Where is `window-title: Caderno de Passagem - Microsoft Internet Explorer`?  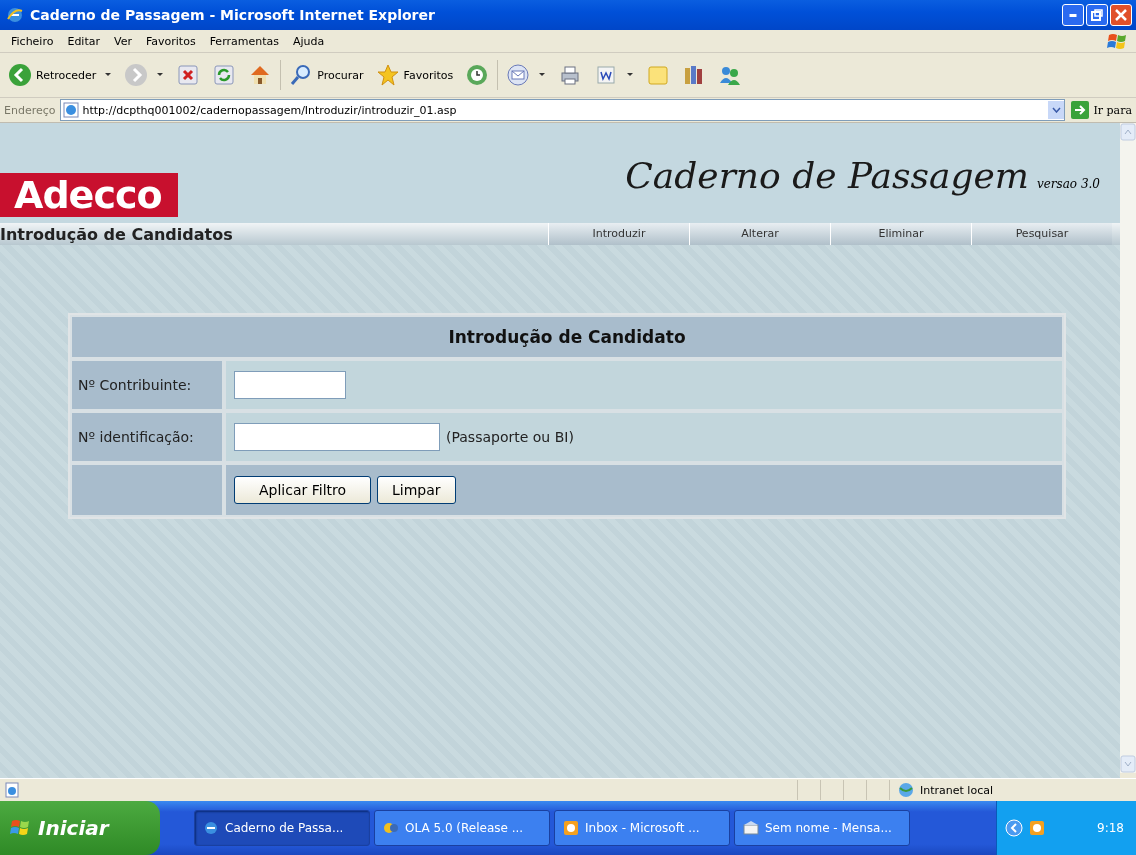 window-title: Caderno de Passagem - Microsoft Internet Explorer is located at coordinates (233, 15).